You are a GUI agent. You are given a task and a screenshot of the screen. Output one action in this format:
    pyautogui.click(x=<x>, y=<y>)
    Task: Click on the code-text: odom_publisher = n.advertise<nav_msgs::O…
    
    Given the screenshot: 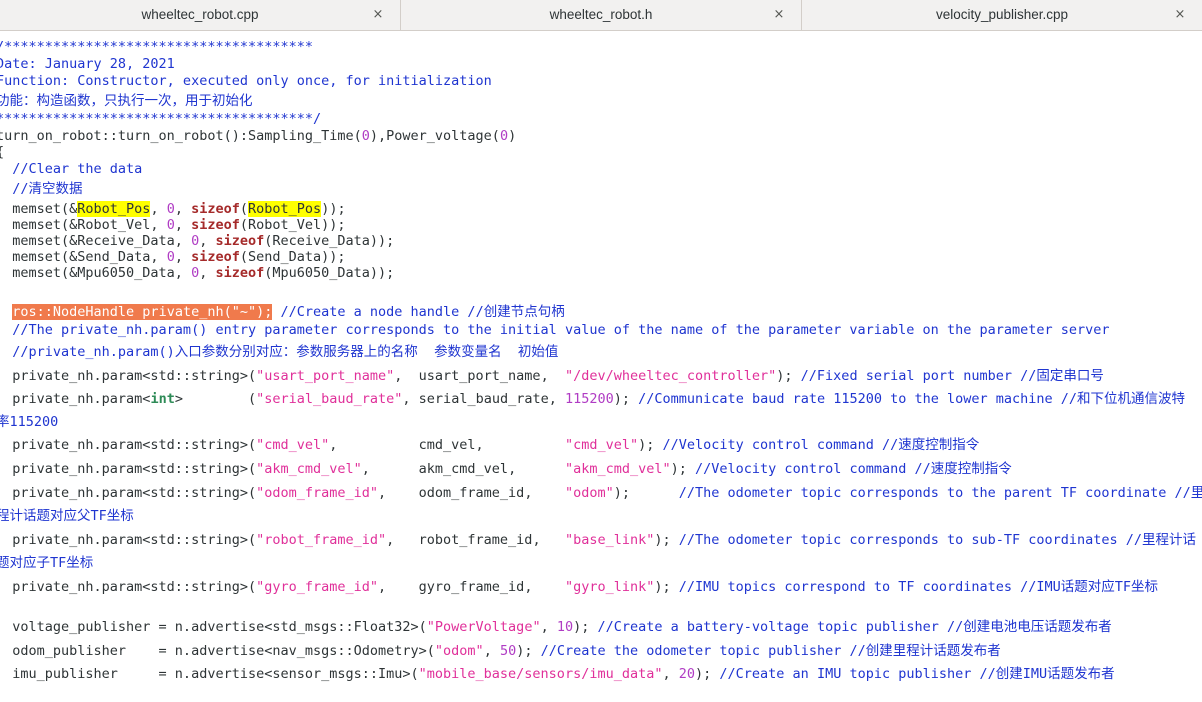 What is the action you would take?
    pyautogui.click(x=217, y=651)
    